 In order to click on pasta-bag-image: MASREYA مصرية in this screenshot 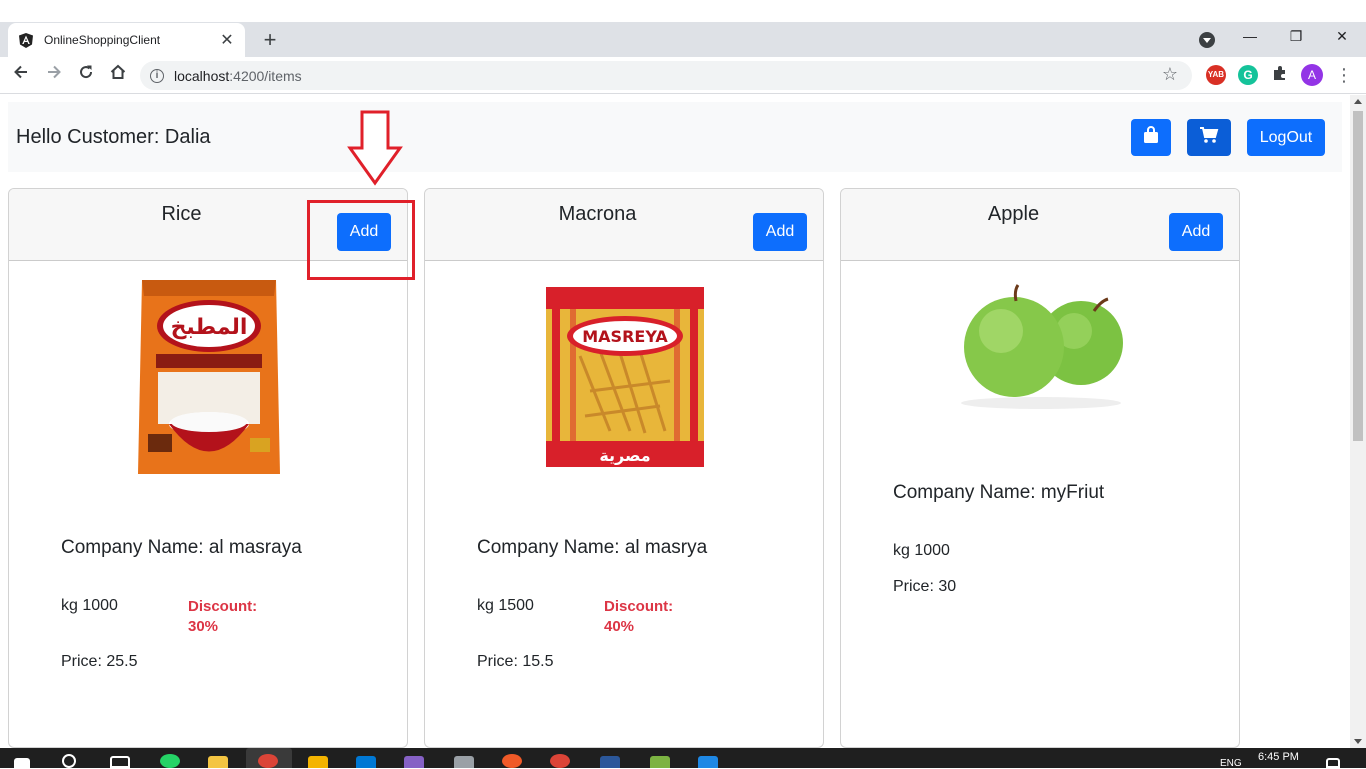, I will do `click(624, 376)`.